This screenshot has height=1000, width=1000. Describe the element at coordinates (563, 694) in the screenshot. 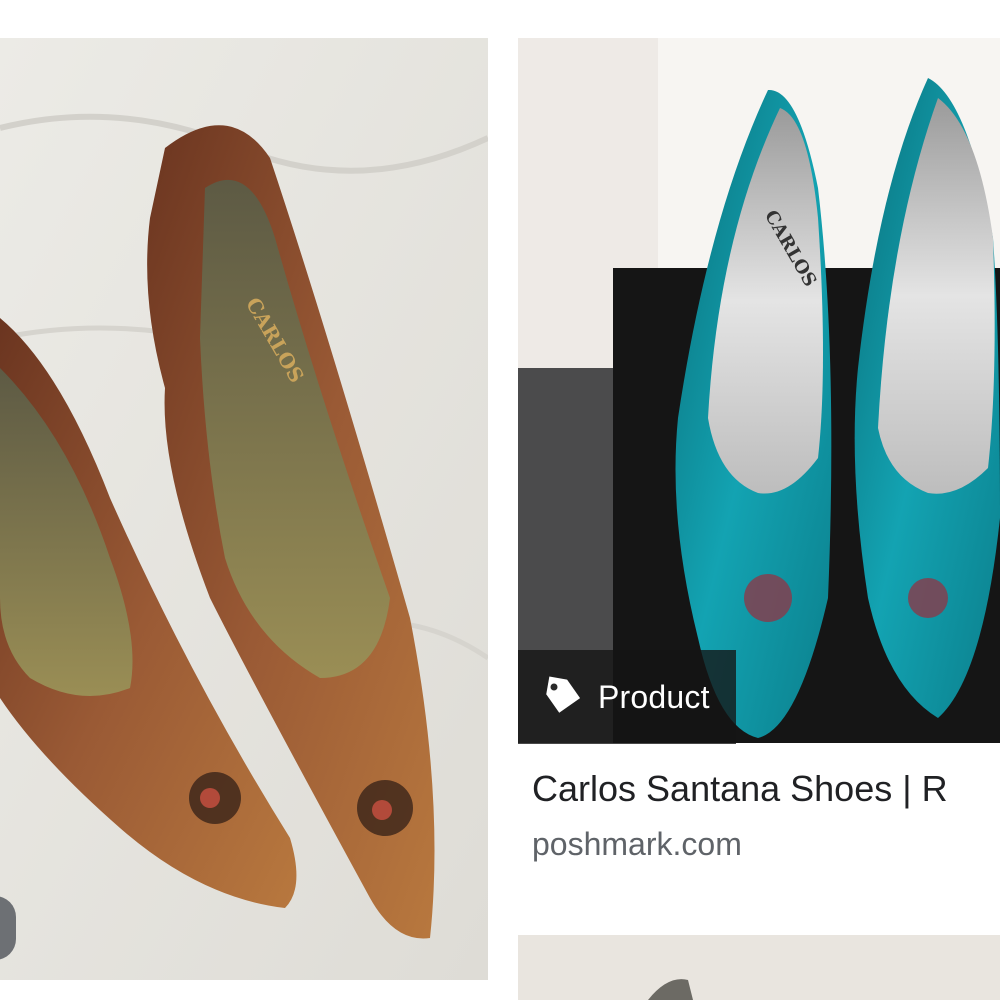

I see `tag-icon` at that location.